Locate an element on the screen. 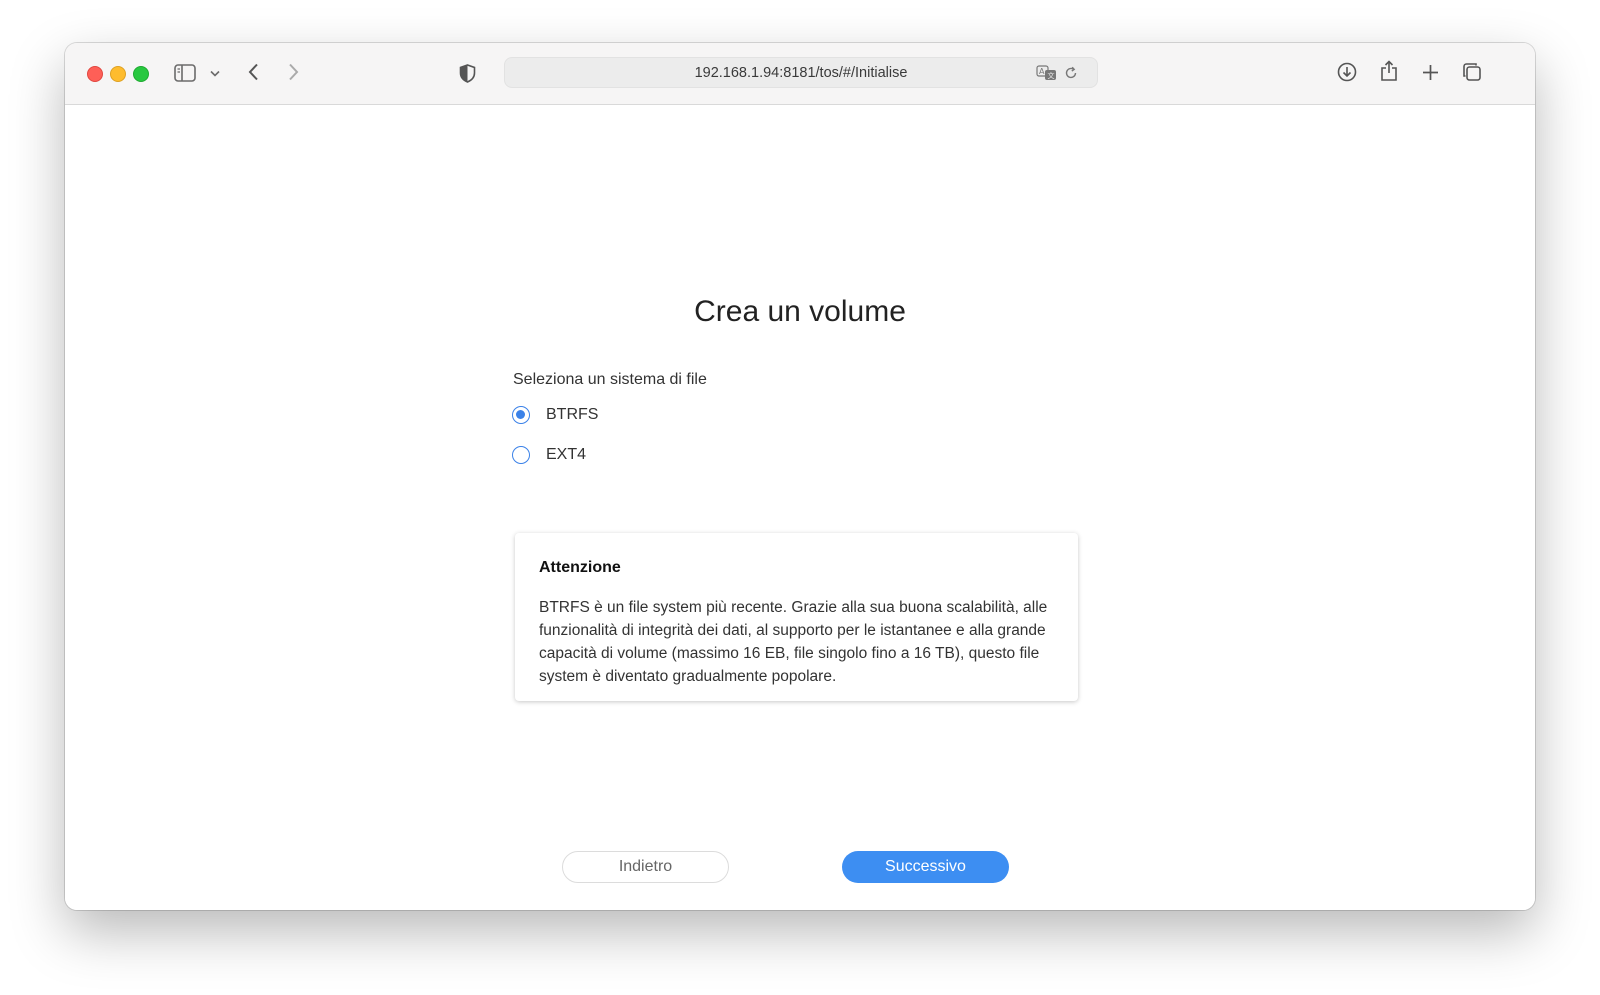 This screenshot has width=1600, height=995. radio-label: BTRFS is located at coordinates (572, 414).